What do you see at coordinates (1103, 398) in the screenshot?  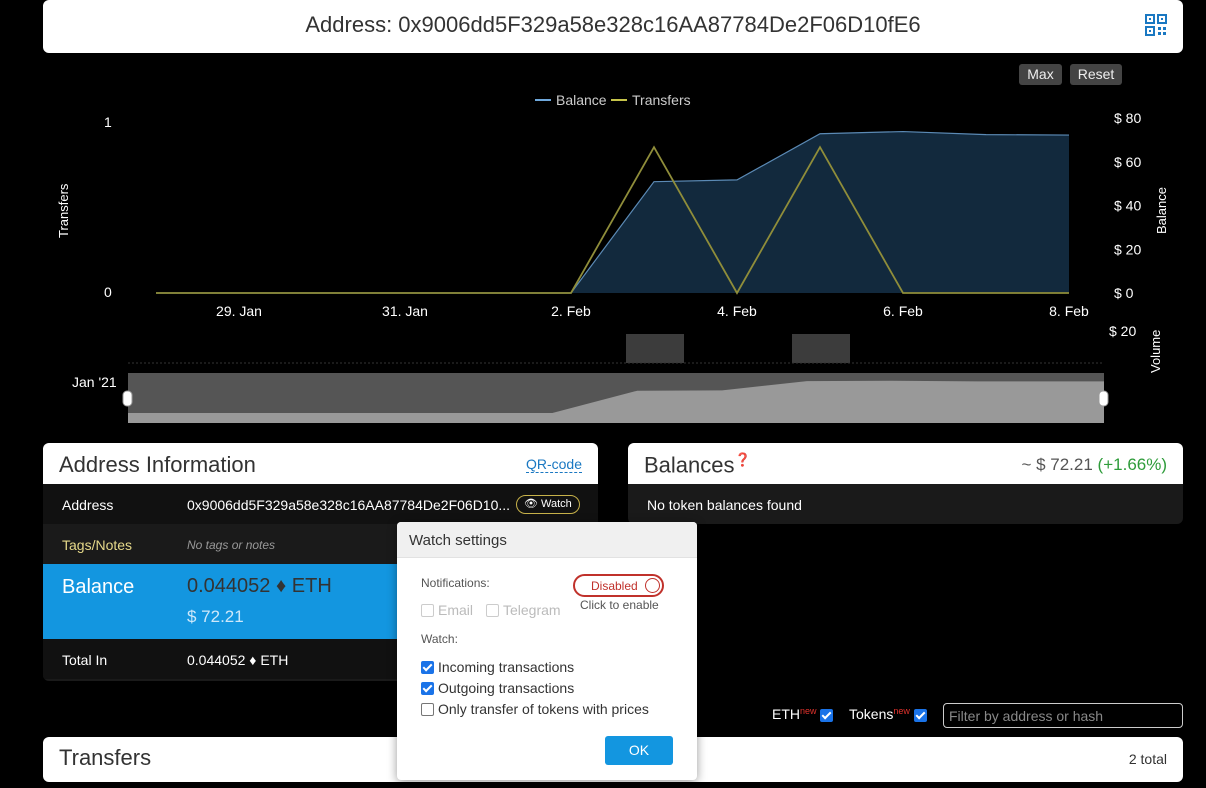 I see `navigator-right-handle` at bounding box center [1103, 398].